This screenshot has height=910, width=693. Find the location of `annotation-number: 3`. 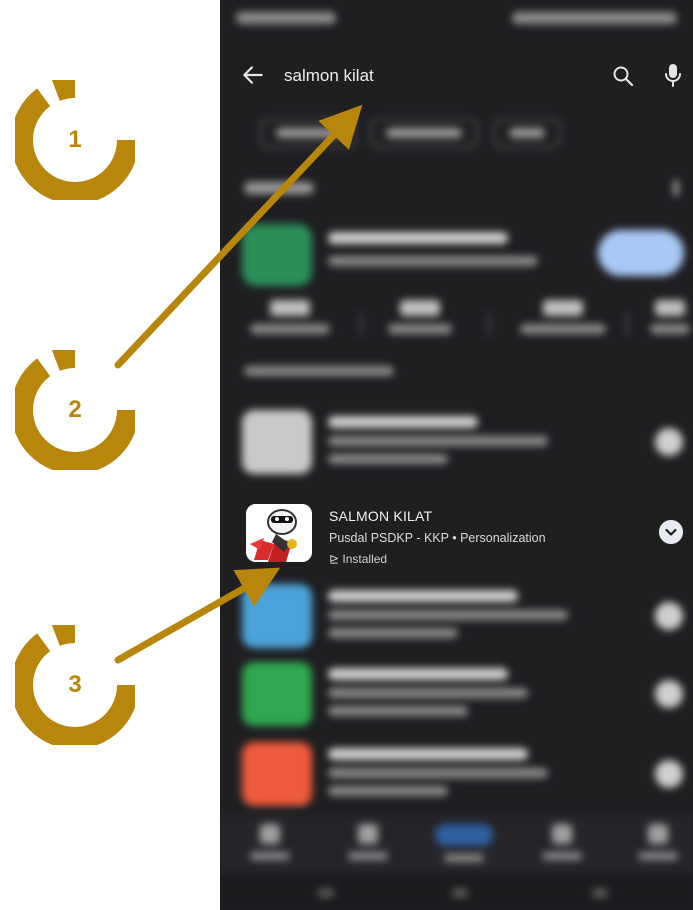

annotation-number: 3 is located at coordinates (75, 684).